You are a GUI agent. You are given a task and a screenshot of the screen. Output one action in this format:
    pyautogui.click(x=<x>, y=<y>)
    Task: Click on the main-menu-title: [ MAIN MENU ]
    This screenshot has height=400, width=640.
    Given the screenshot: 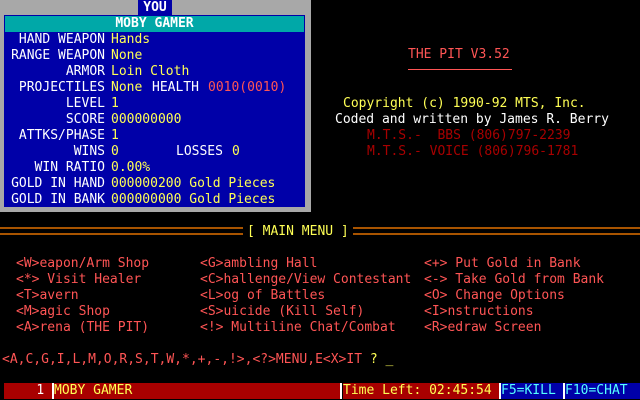 What is the action you would take?
    pyautogui.click(x=298, y=232)
    